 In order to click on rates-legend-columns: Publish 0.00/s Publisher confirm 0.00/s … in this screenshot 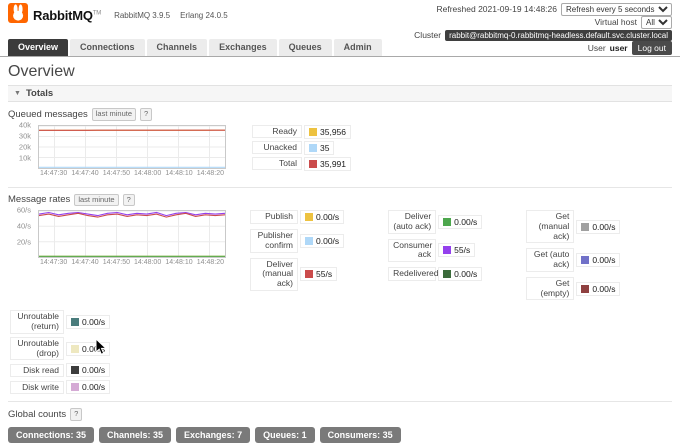, I will do `click(435, 255)`.